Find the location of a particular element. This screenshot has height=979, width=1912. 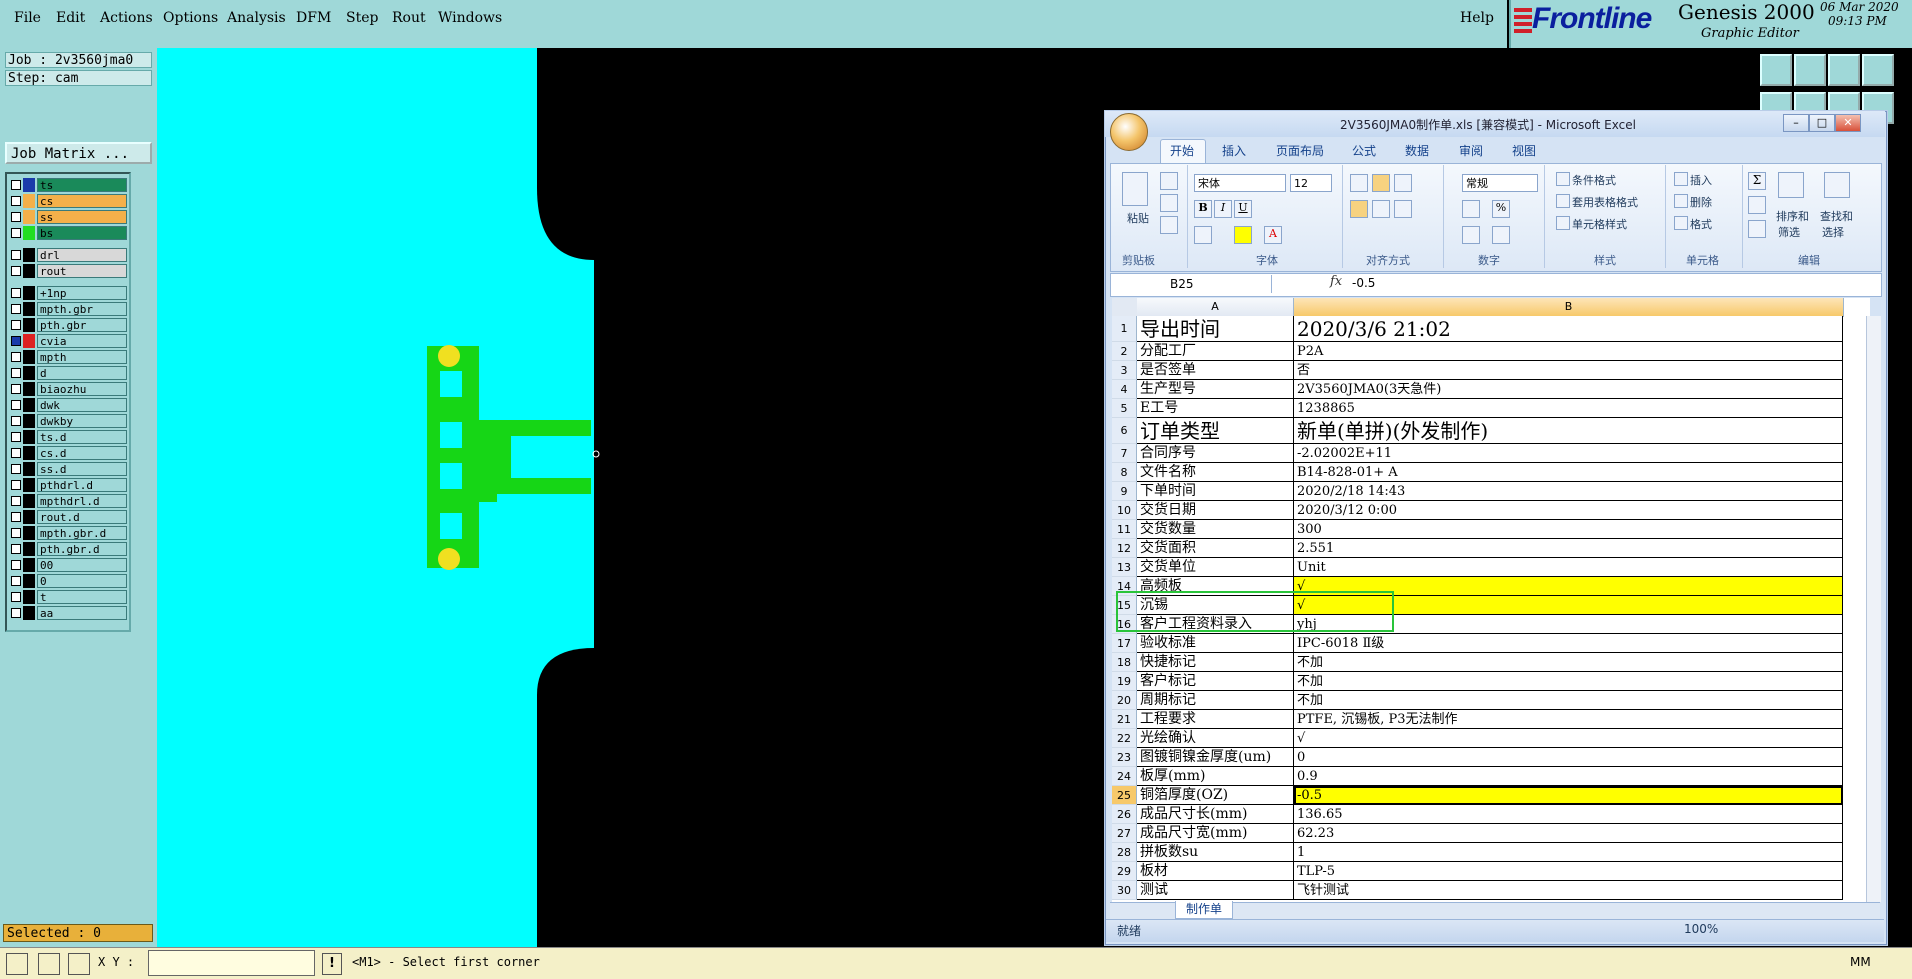

zoom-level: 100% is located at coordinates (1701, 929).